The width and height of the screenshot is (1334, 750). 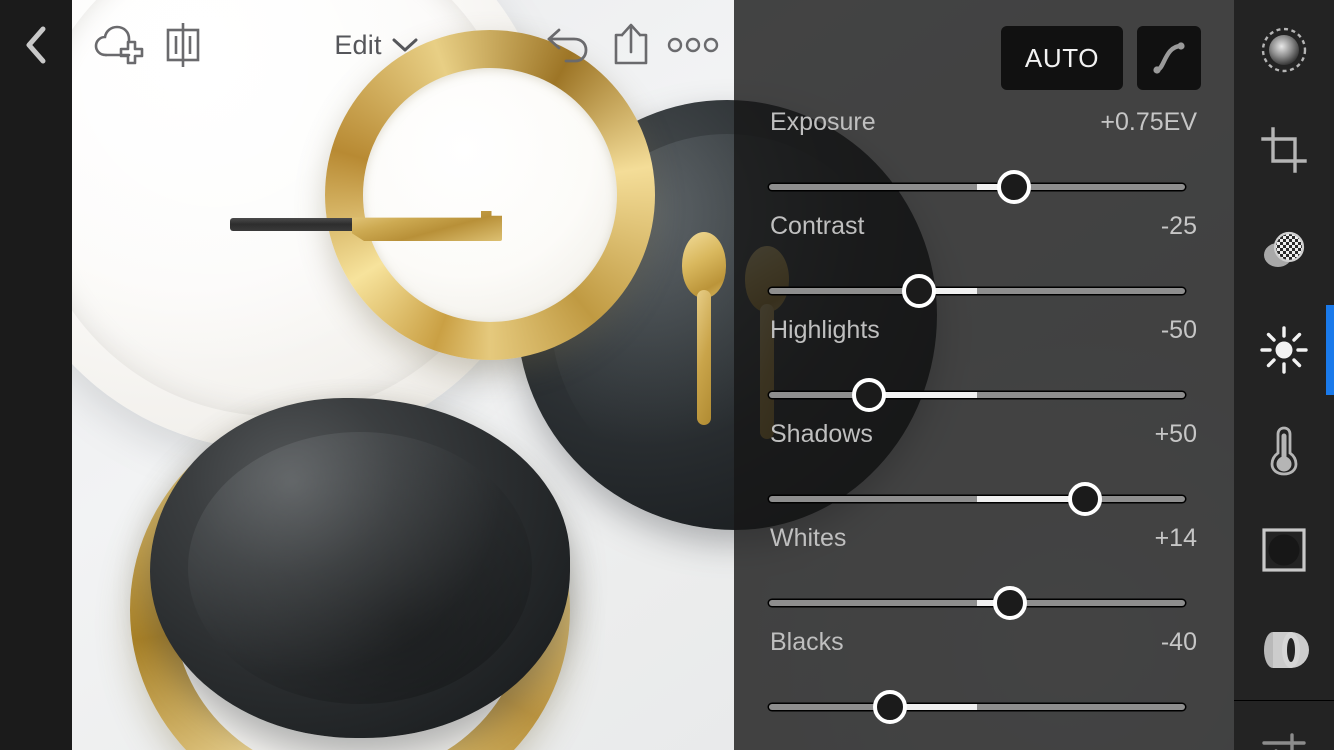 I want to click on more-options-icon, so click(x=693, y=45).